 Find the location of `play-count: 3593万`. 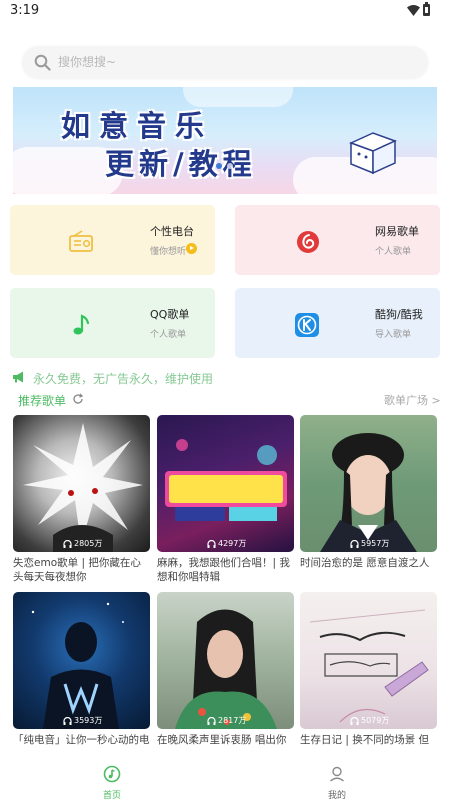

play-count: 3593万 is located at coordinates (82, 720).